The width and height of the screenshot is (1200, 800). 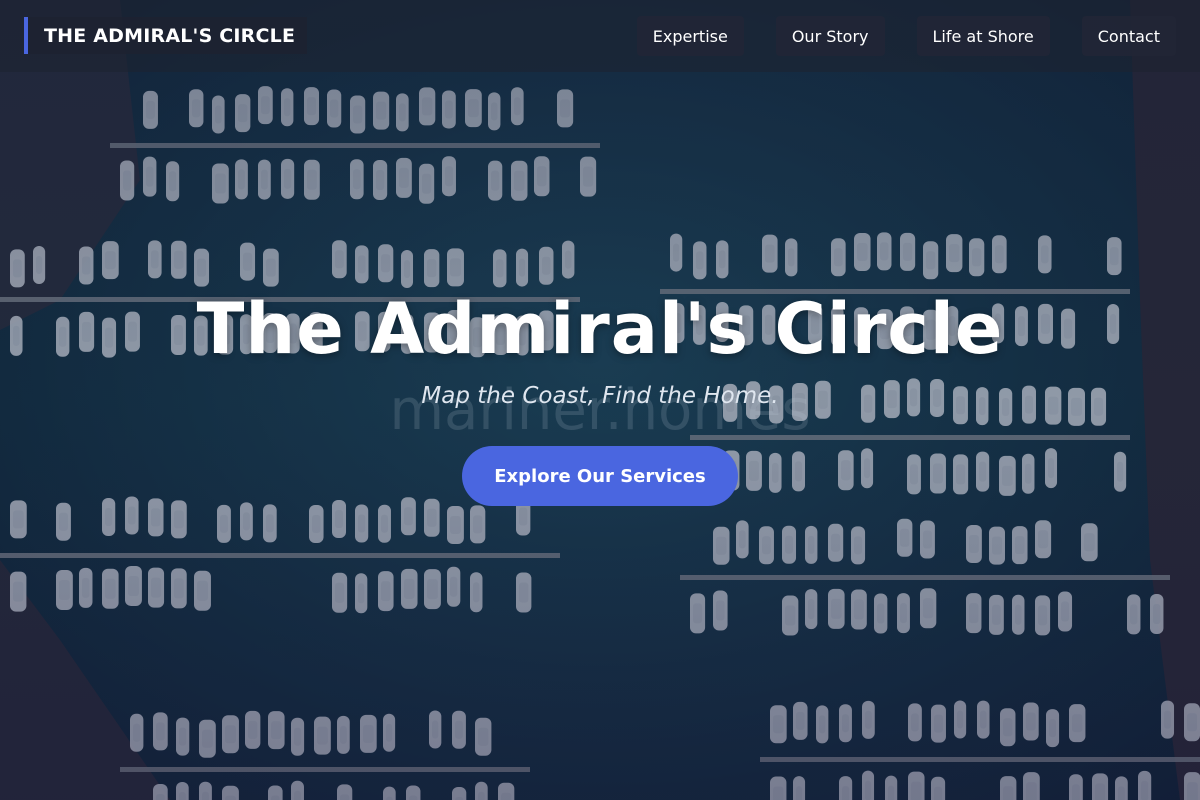 What do you see at coordinates (600, 329) in the screenshot?
I see `hero-title: The Admiral's Circle` at bounding box center [600, 329].